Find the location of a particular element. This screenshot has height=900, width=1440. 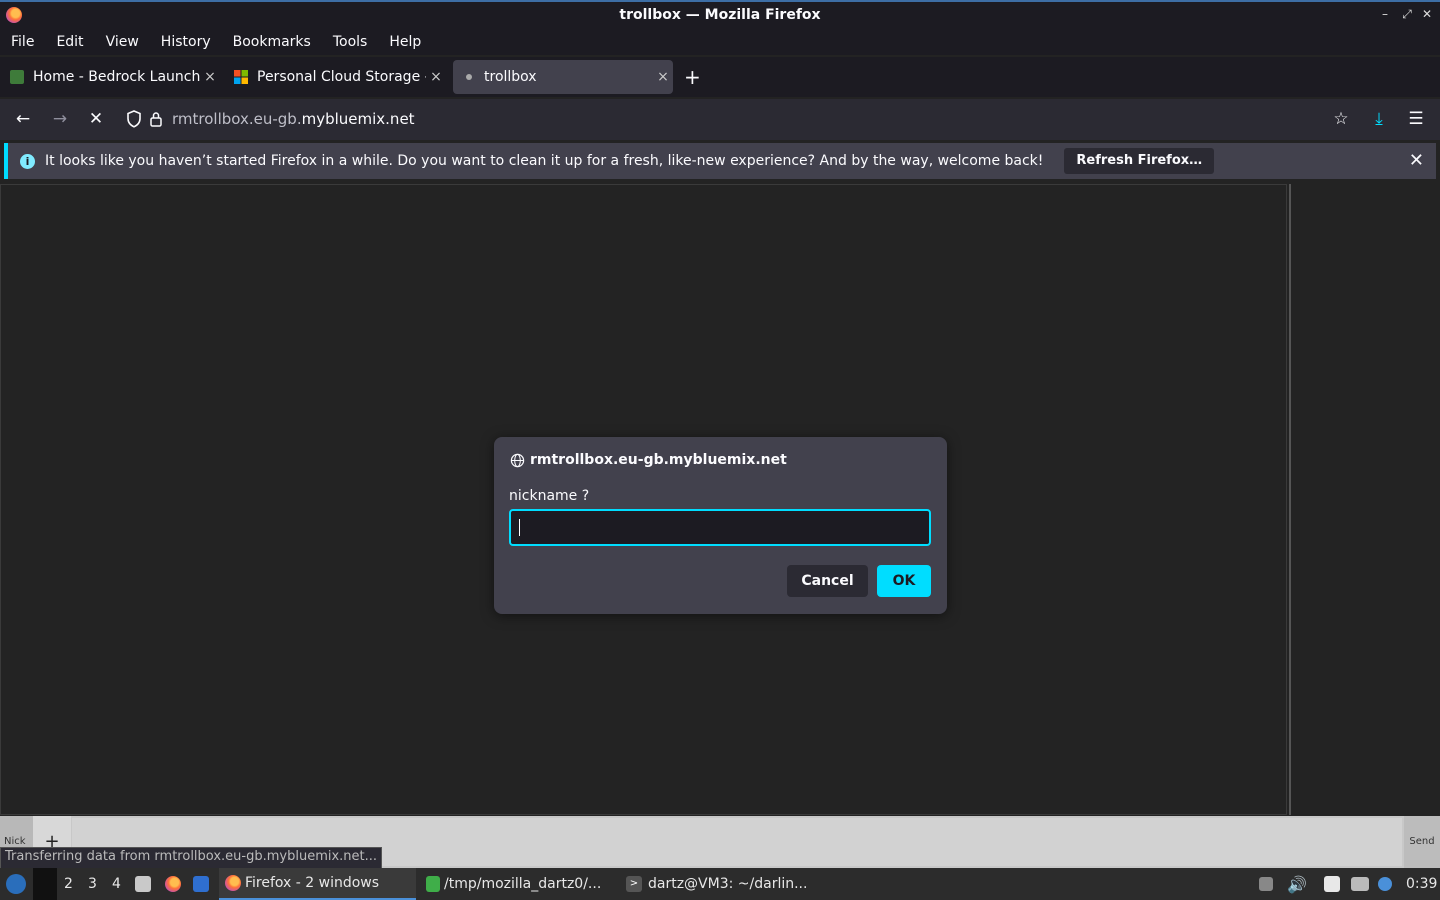

clock: 0:39 is located at coordinates (1422, 884).